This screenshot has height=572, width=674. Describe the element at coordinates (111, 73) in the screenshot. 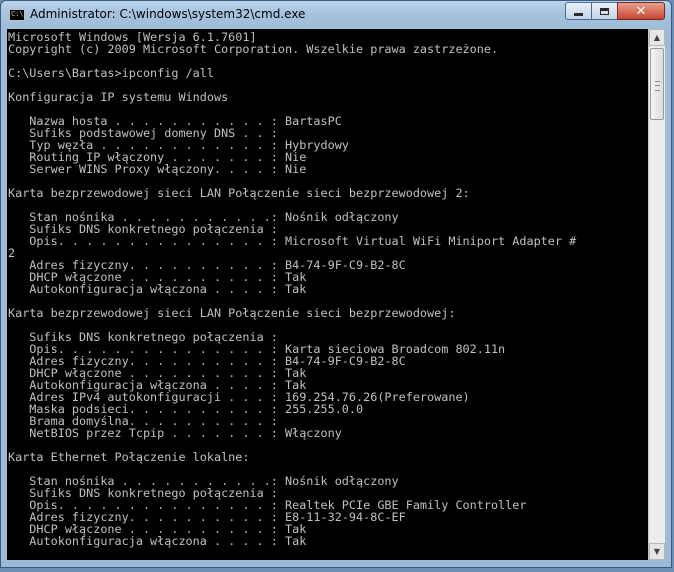

I see `console-line: C:\Users\Bartas>ipconfig /all` at that location.